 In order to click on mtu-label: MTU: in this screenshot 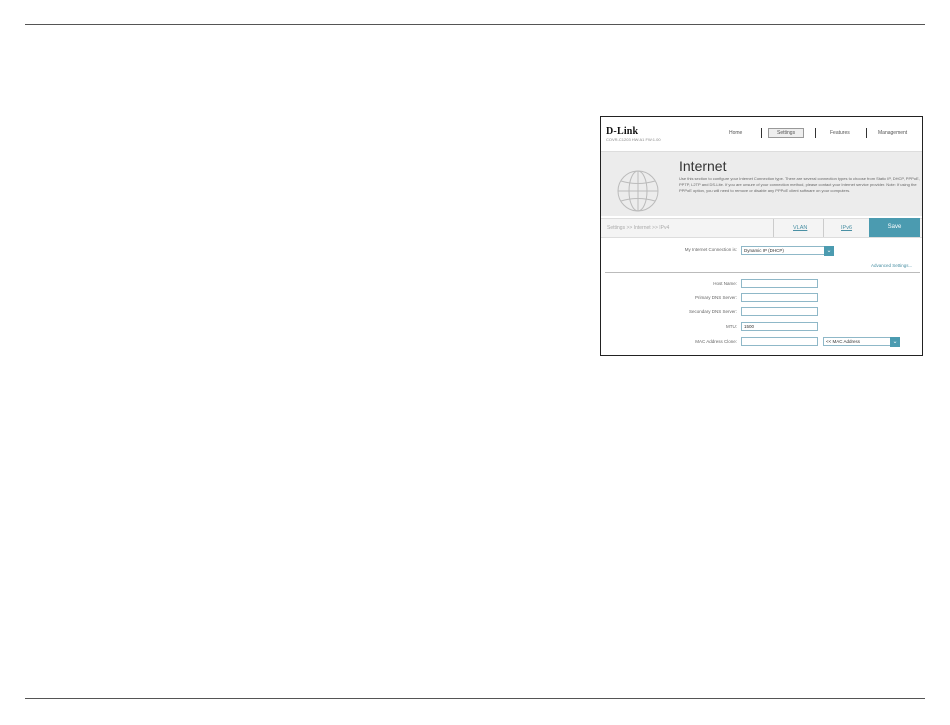, I will do `click(731, 326)`.